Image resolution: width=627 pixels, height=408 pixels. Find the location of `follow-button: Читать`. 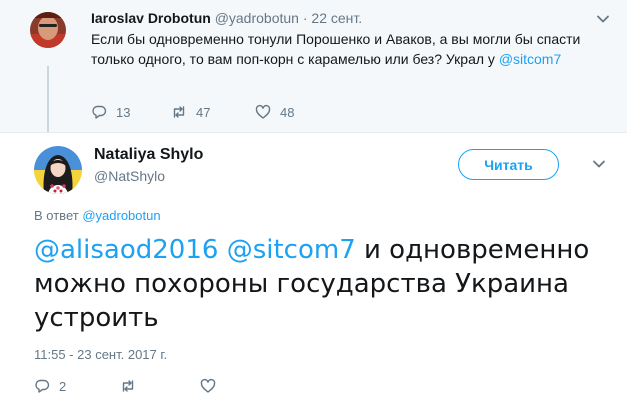

follow-button: Читать is located at coordinates (508, 164).